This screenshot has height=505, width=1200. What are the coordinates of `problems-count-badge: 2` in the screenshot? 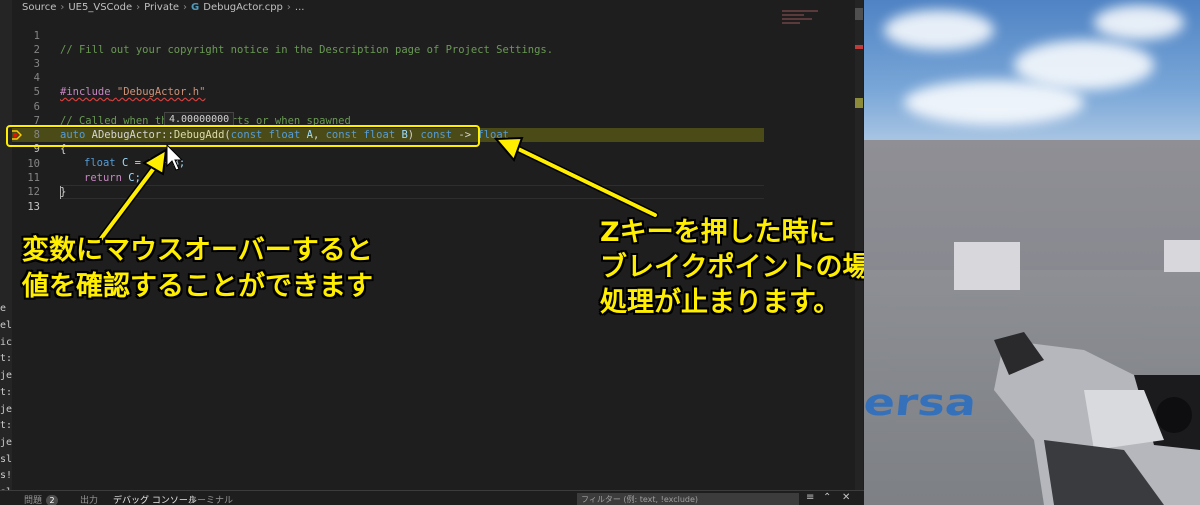 It's located at (52, 500).